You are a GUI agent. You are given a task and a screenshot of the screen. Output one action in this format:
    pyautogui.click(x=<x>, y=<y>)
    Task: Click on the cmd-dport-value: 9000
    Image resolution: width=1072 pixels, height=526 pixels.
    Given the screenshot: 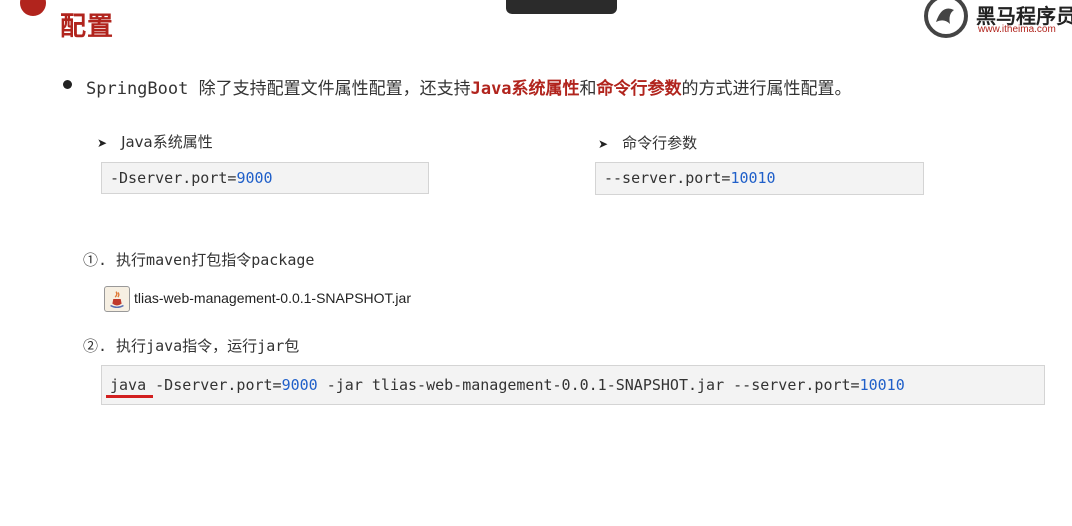 What is the action you would take?
    pyautogui.click(x=299, y=385)
    